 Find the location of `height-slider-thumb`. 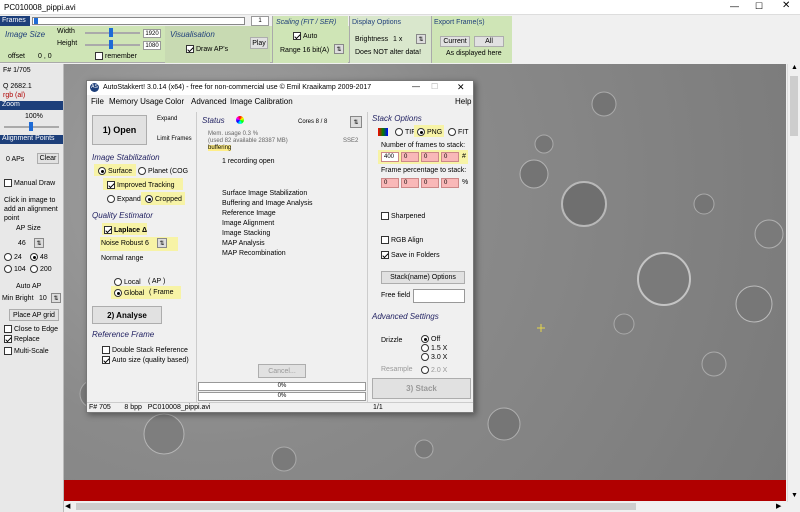

height-slider-thumb is located at coordinates (111, 44).